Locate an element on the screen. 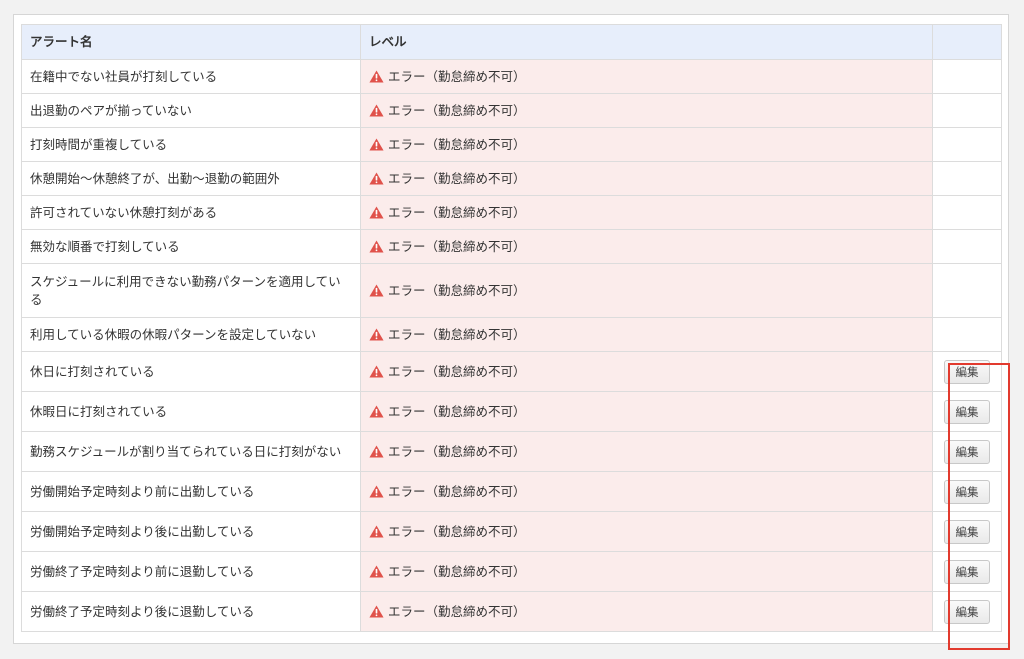 The width and height of the screenshot is (1024, 659). table-row: 出退勤のペアが揃っていない エラー（勤怠締め不可） is located at coordinates (511, 110).